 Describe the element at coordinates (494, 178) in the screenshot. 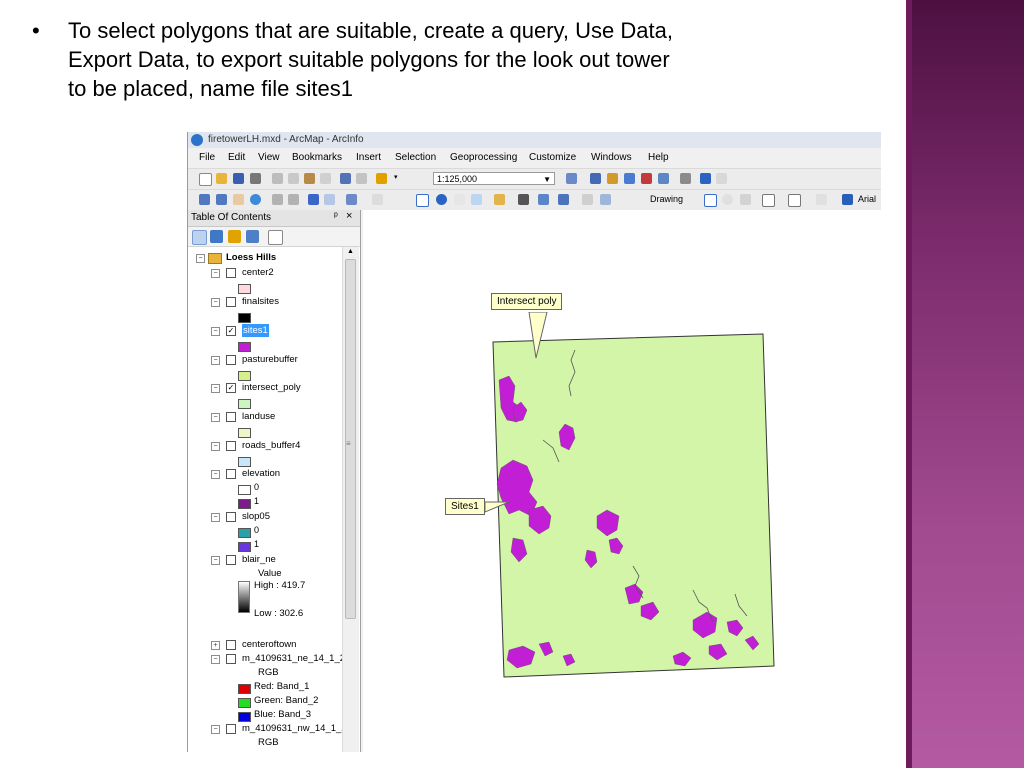

I see `map-scale-input: 1:125,000 ▼` at that location.